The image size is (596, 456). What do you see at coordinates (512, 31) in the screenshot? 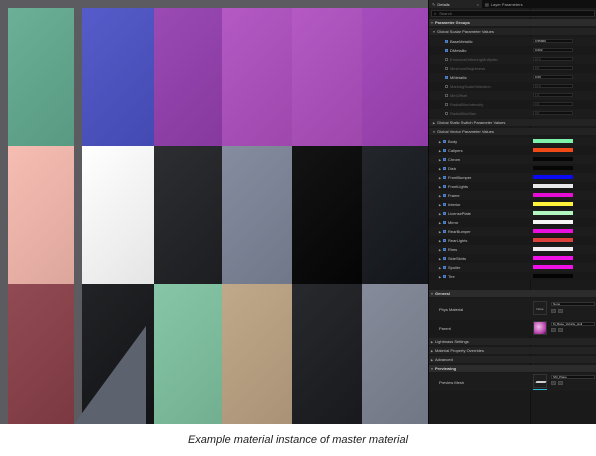
I see `scalar-group-header: ▼ Global Scalar Parameter Values` at bounding box center [512, 31].